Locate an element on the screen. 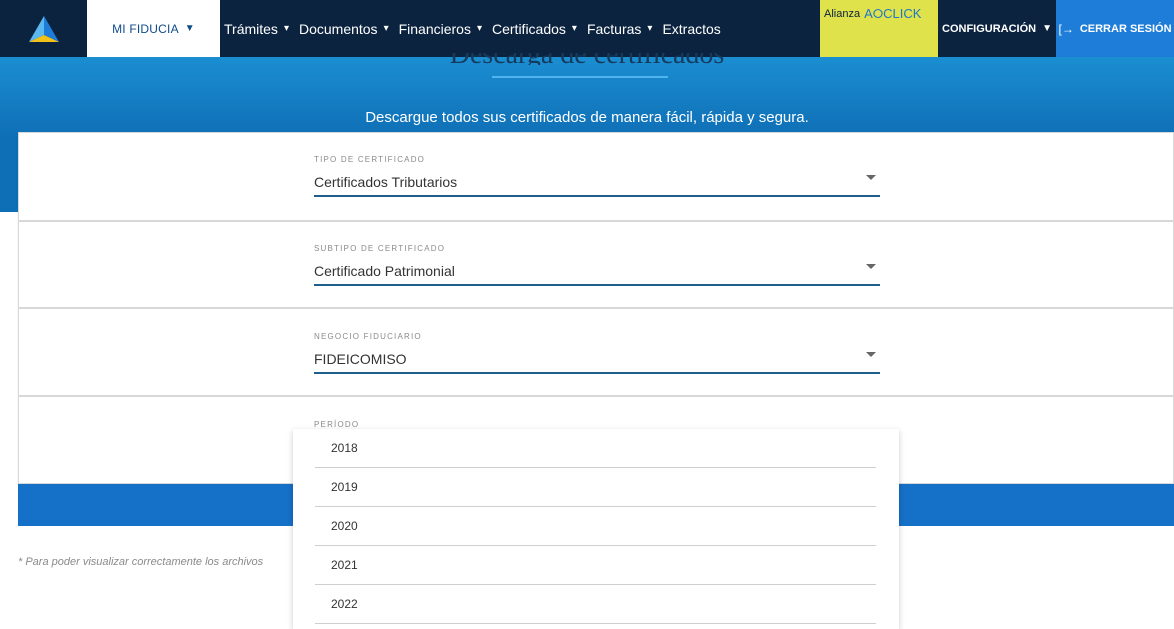 This screenshot has width=1174, height=629. cerrar-sesion-button: [→ CERRAR SESIÓN is located at coordinates (1115, 28).